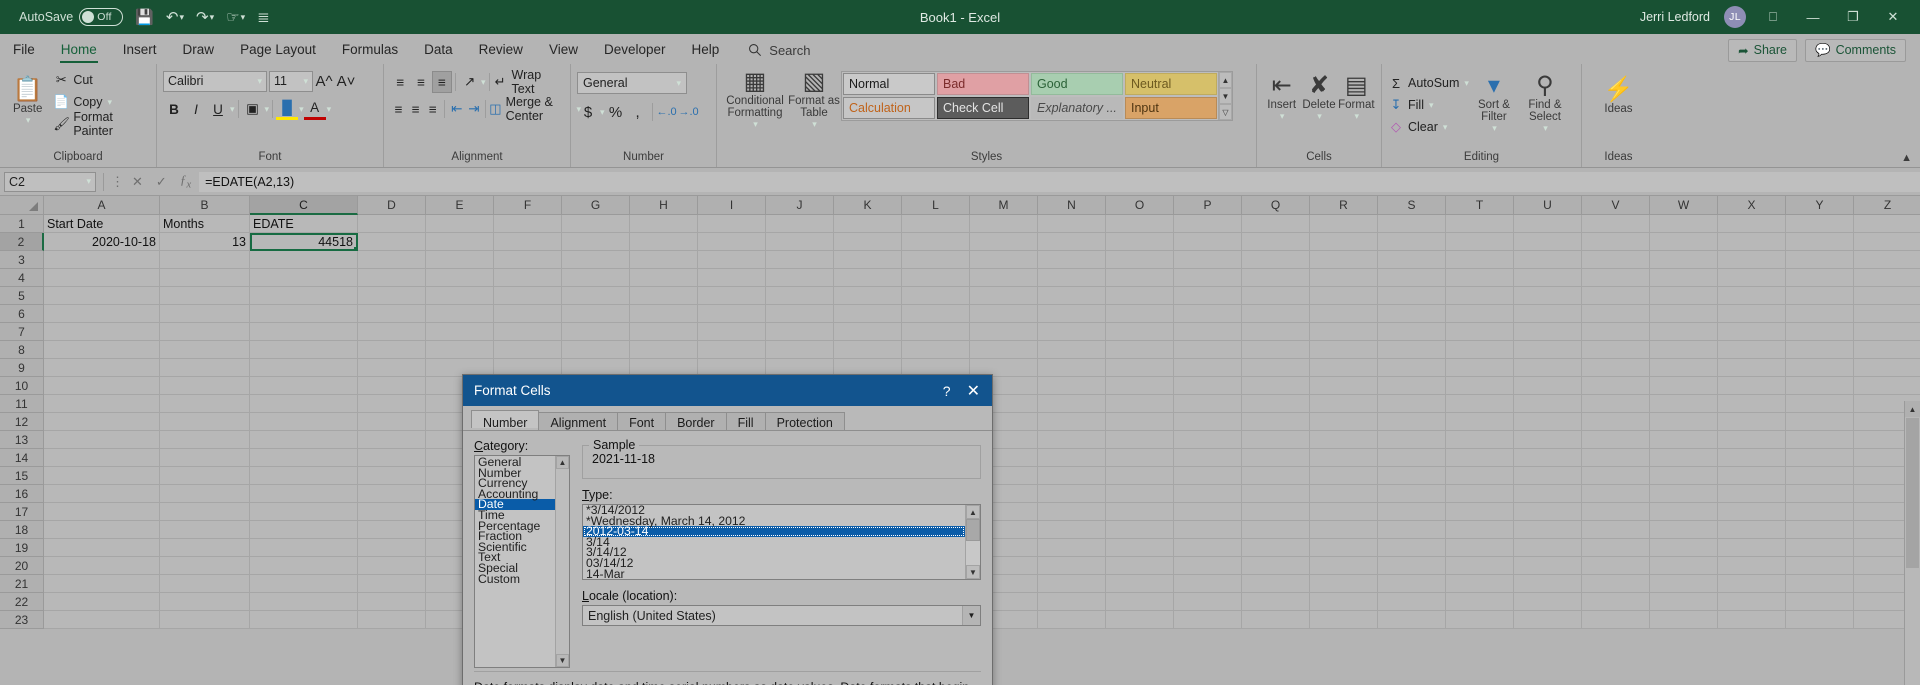 This screenshot has width=1920, height=685. Describe the element at coordinates (732, 278) in the screenshot. I see `cell-I4` at that location.